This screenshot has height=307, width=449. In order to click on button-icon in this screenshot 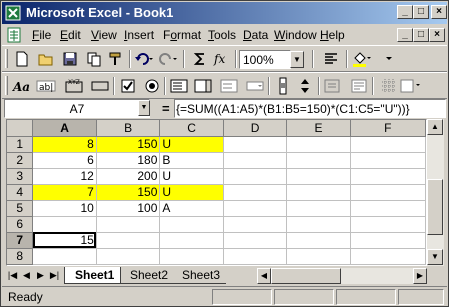, I will do `click(100, 86)`.